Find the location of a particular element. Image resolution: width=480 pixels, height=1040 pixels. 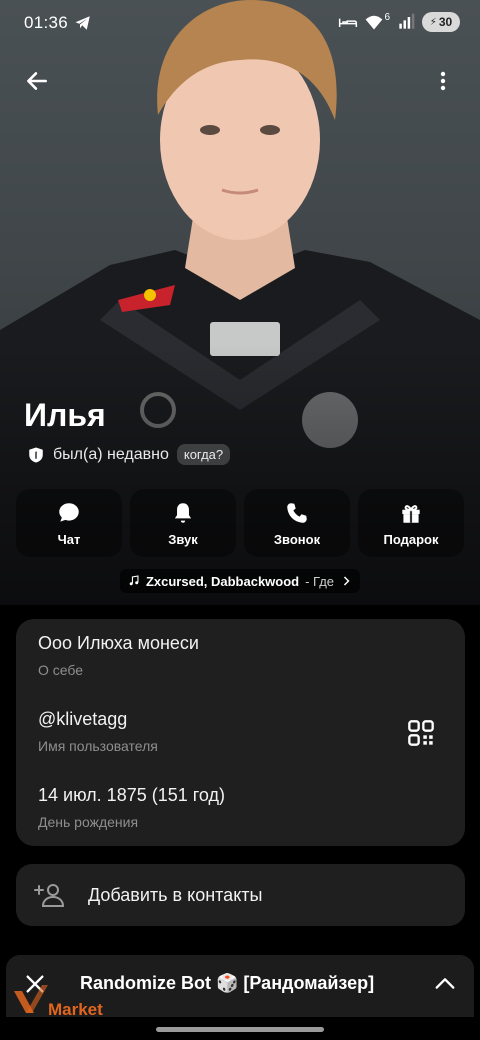

home-indicator is located at coordinates (240, 1029).